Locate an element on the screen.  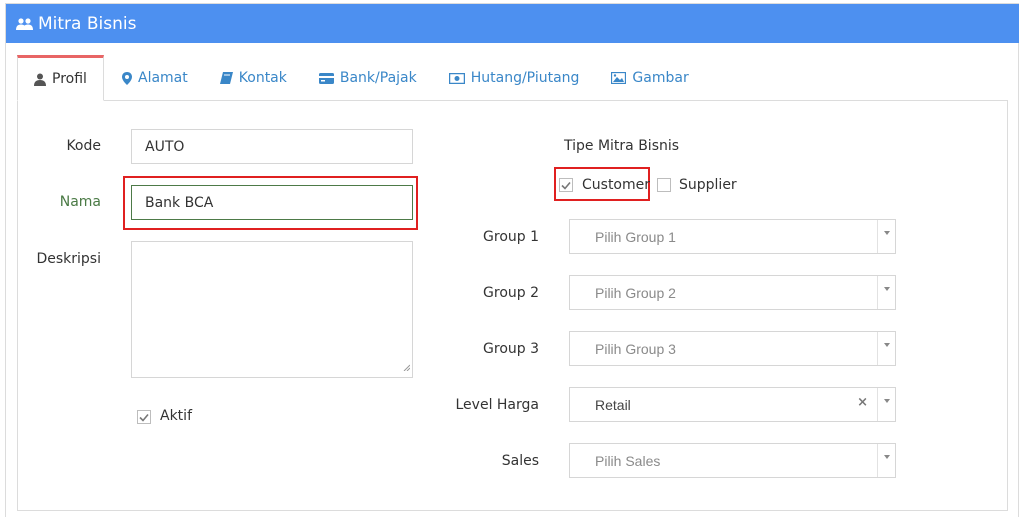
money-icon is located at coordinates (456, 78).